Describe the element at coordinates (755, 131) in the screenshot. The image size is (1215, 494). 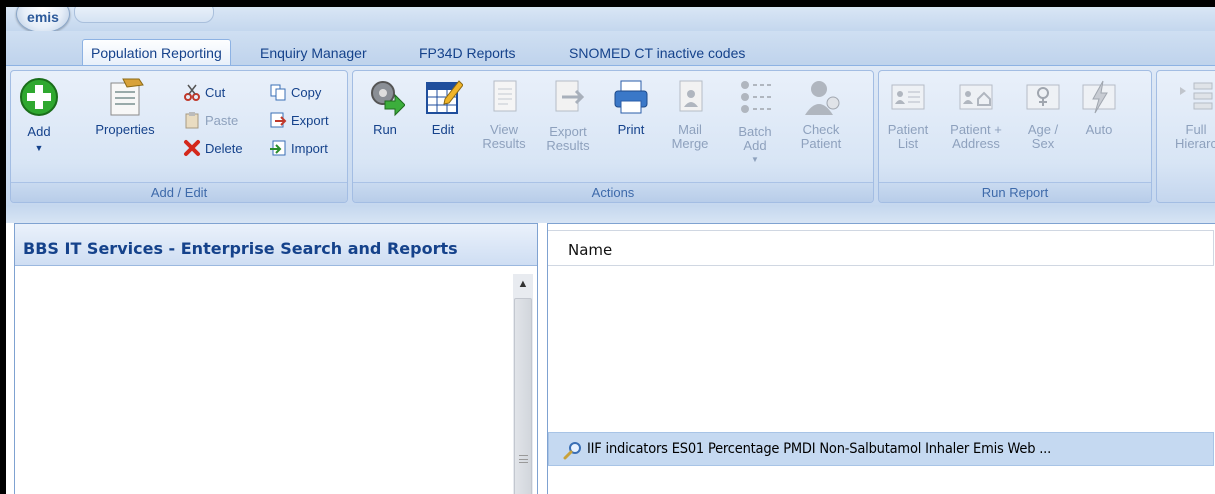
I see `batch-add-label-line1: Batch` at that location.